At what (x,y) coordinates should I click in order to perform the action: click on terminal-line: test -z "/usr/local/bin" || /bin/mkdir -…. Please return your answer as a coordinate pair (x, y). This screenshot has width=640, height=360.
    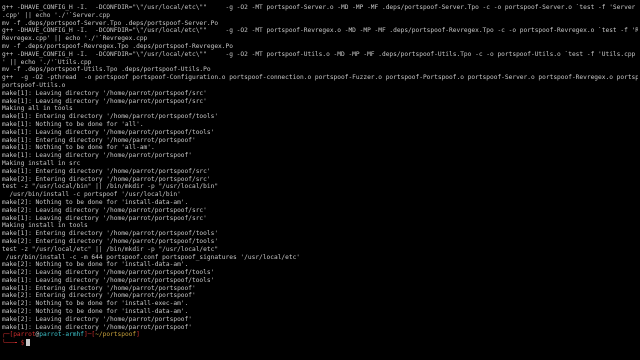
    Looking at the image, I should click on (110, 187).